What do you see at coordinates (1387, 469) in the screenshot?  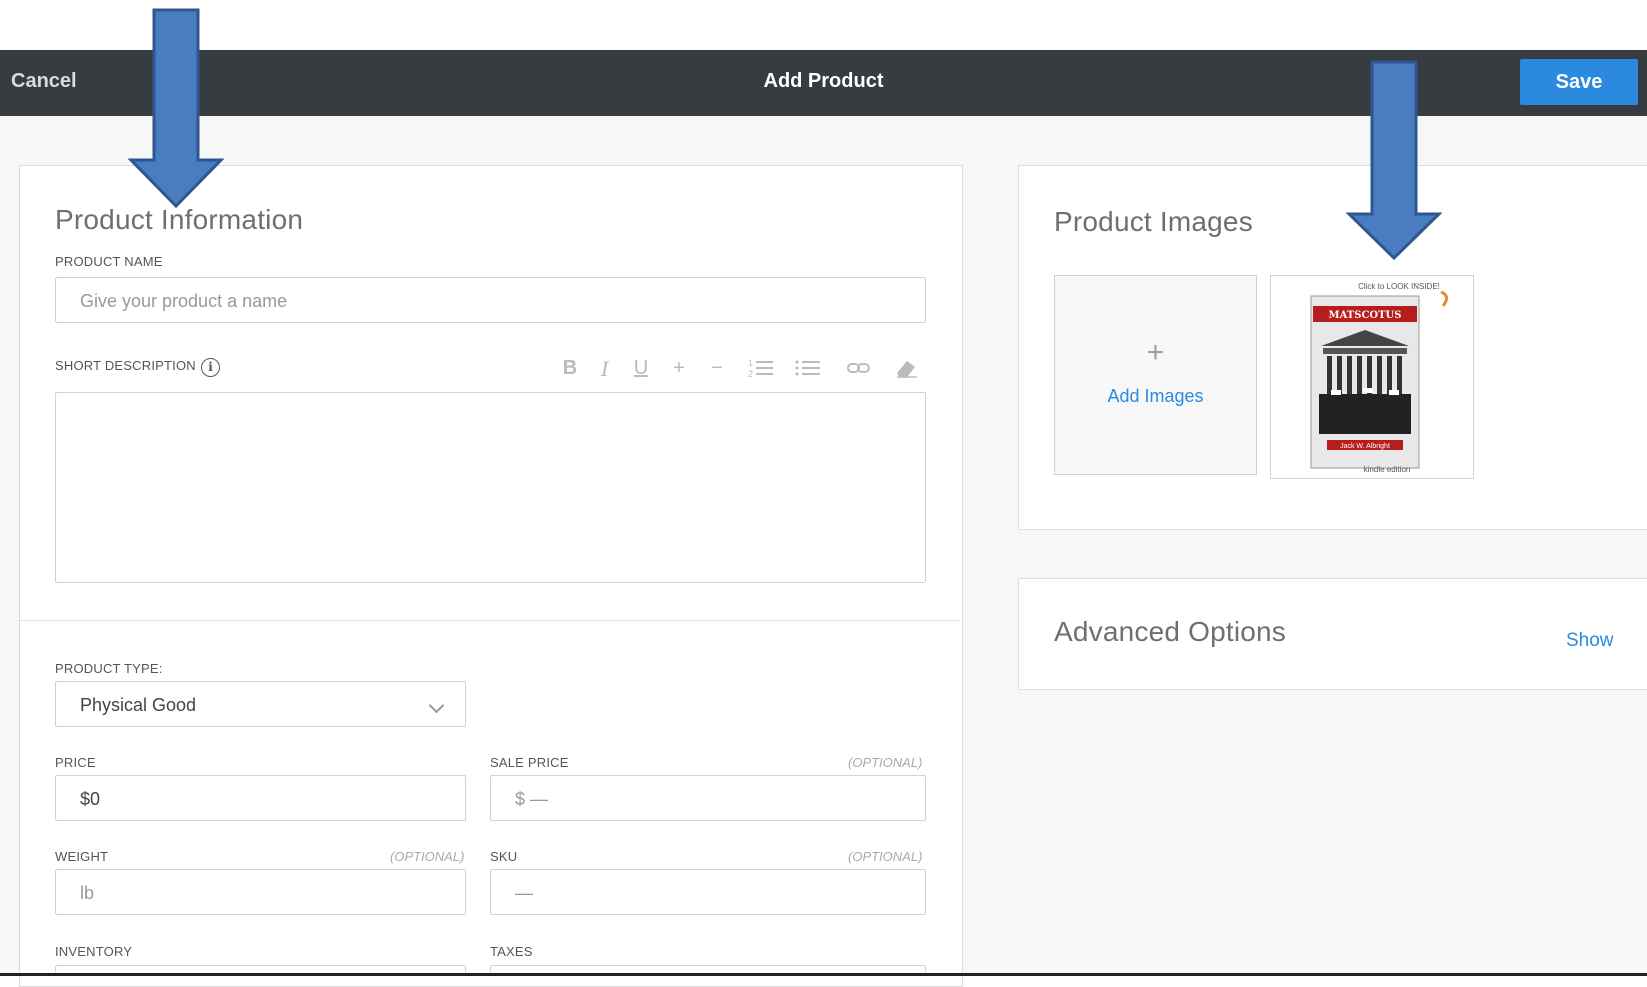 I see `thumb-bottom-text: kindle edition` at bounding box center [1387, 469].